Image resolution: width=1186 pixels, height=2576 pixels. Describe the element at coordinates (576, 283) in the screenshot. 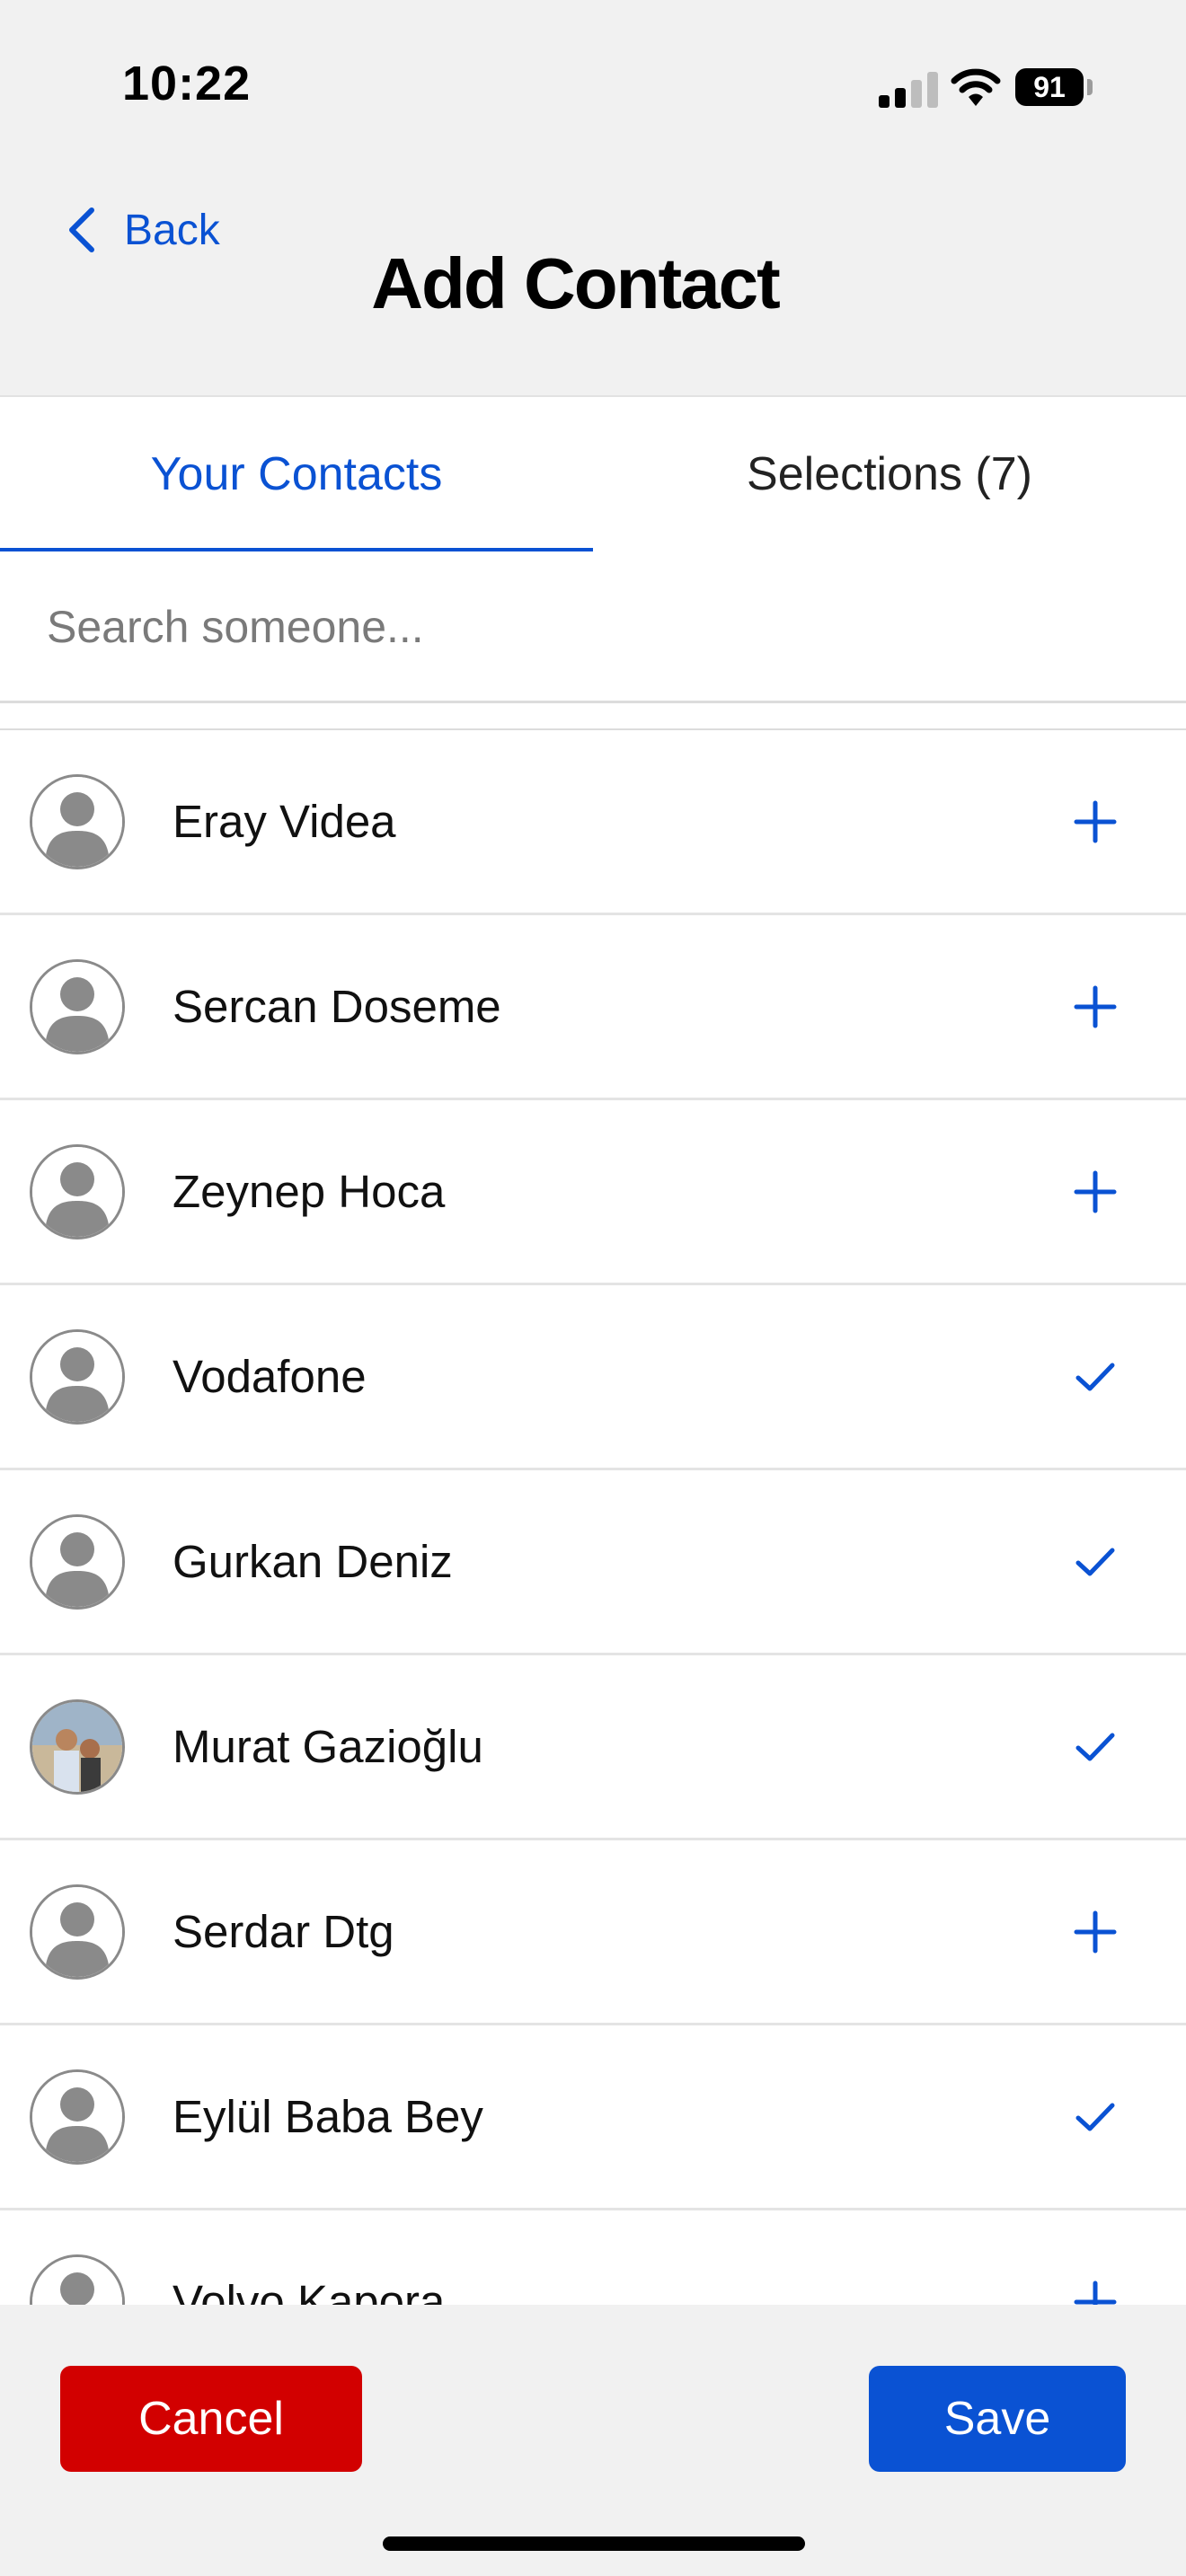

I see `page-title: Add Contact` at that location.